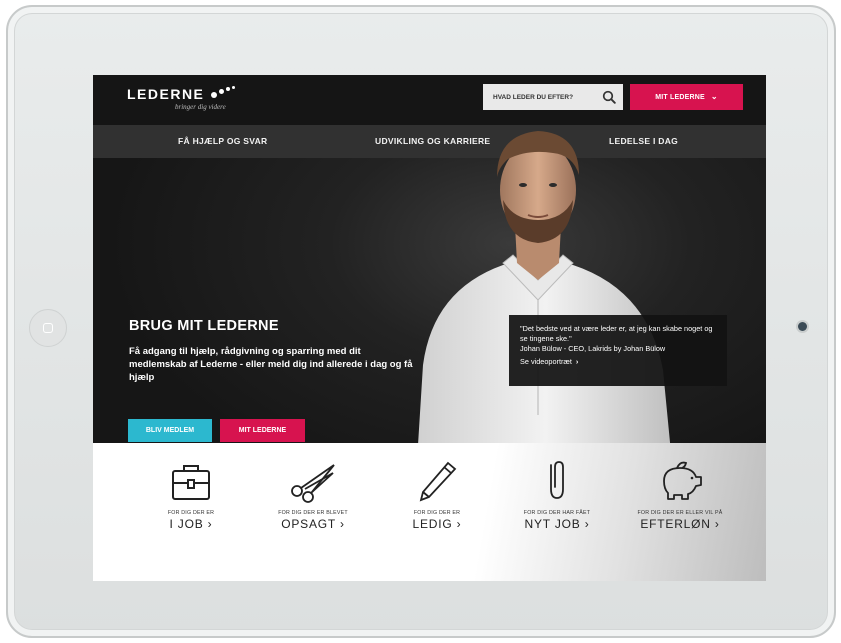  I want to click on paperclip-icon, so click(557, 480).